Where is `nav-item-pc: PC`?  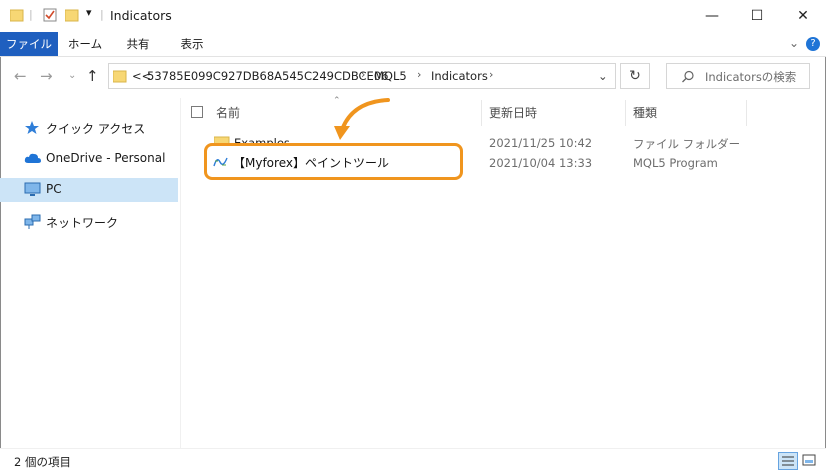
nav-item-pc: PC is located at coordinates (89, 190).